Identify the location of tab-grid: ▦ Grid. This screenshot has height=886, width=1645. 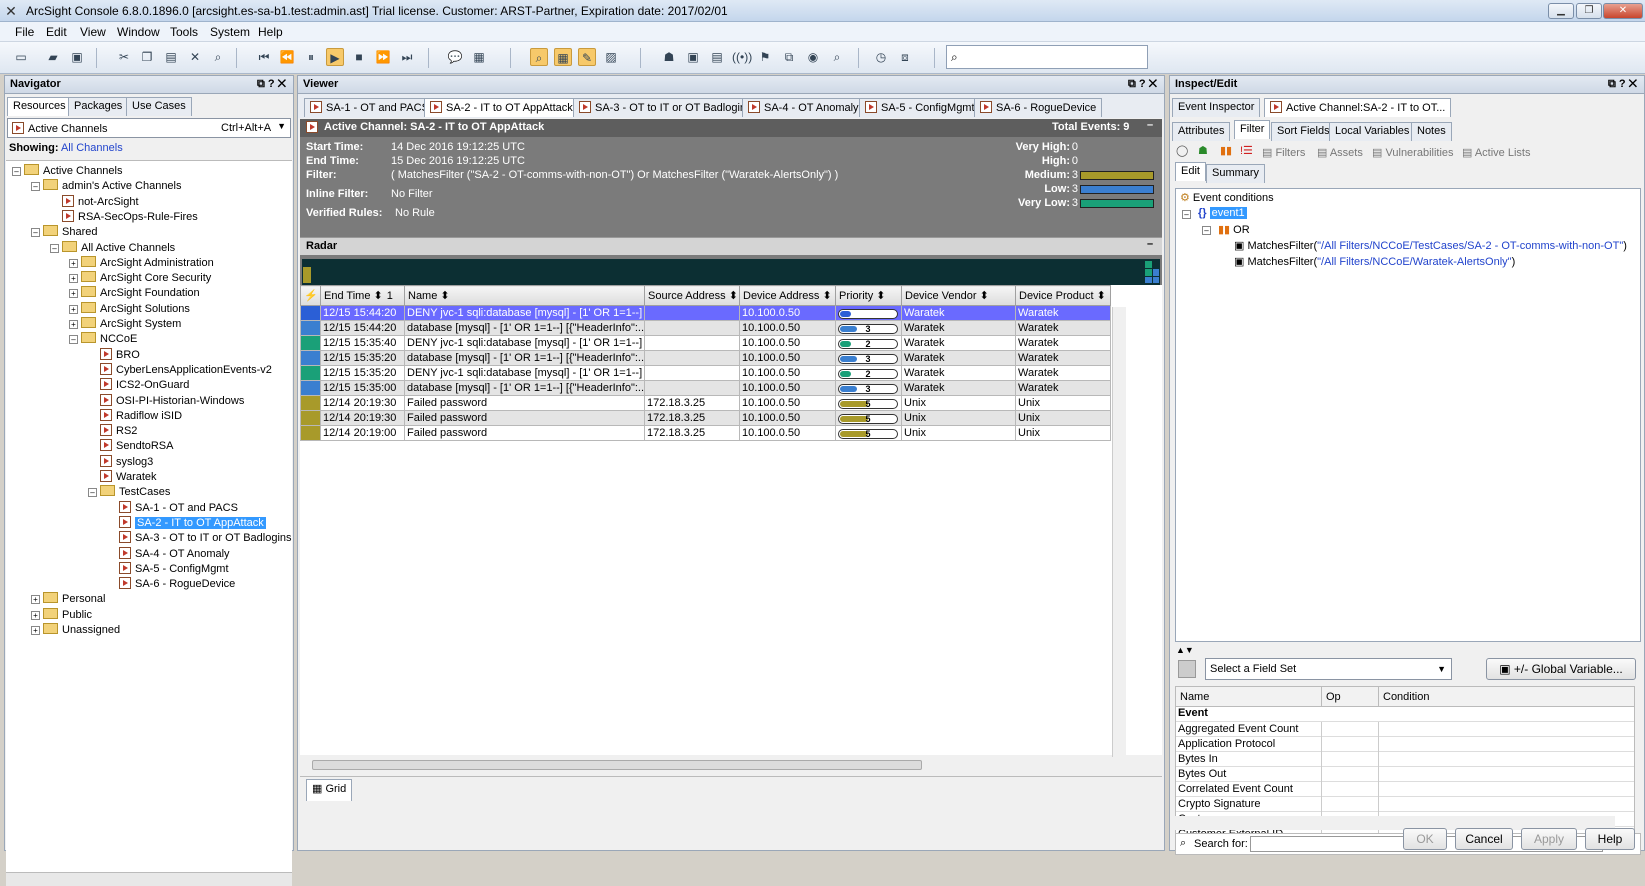
(329, 790).